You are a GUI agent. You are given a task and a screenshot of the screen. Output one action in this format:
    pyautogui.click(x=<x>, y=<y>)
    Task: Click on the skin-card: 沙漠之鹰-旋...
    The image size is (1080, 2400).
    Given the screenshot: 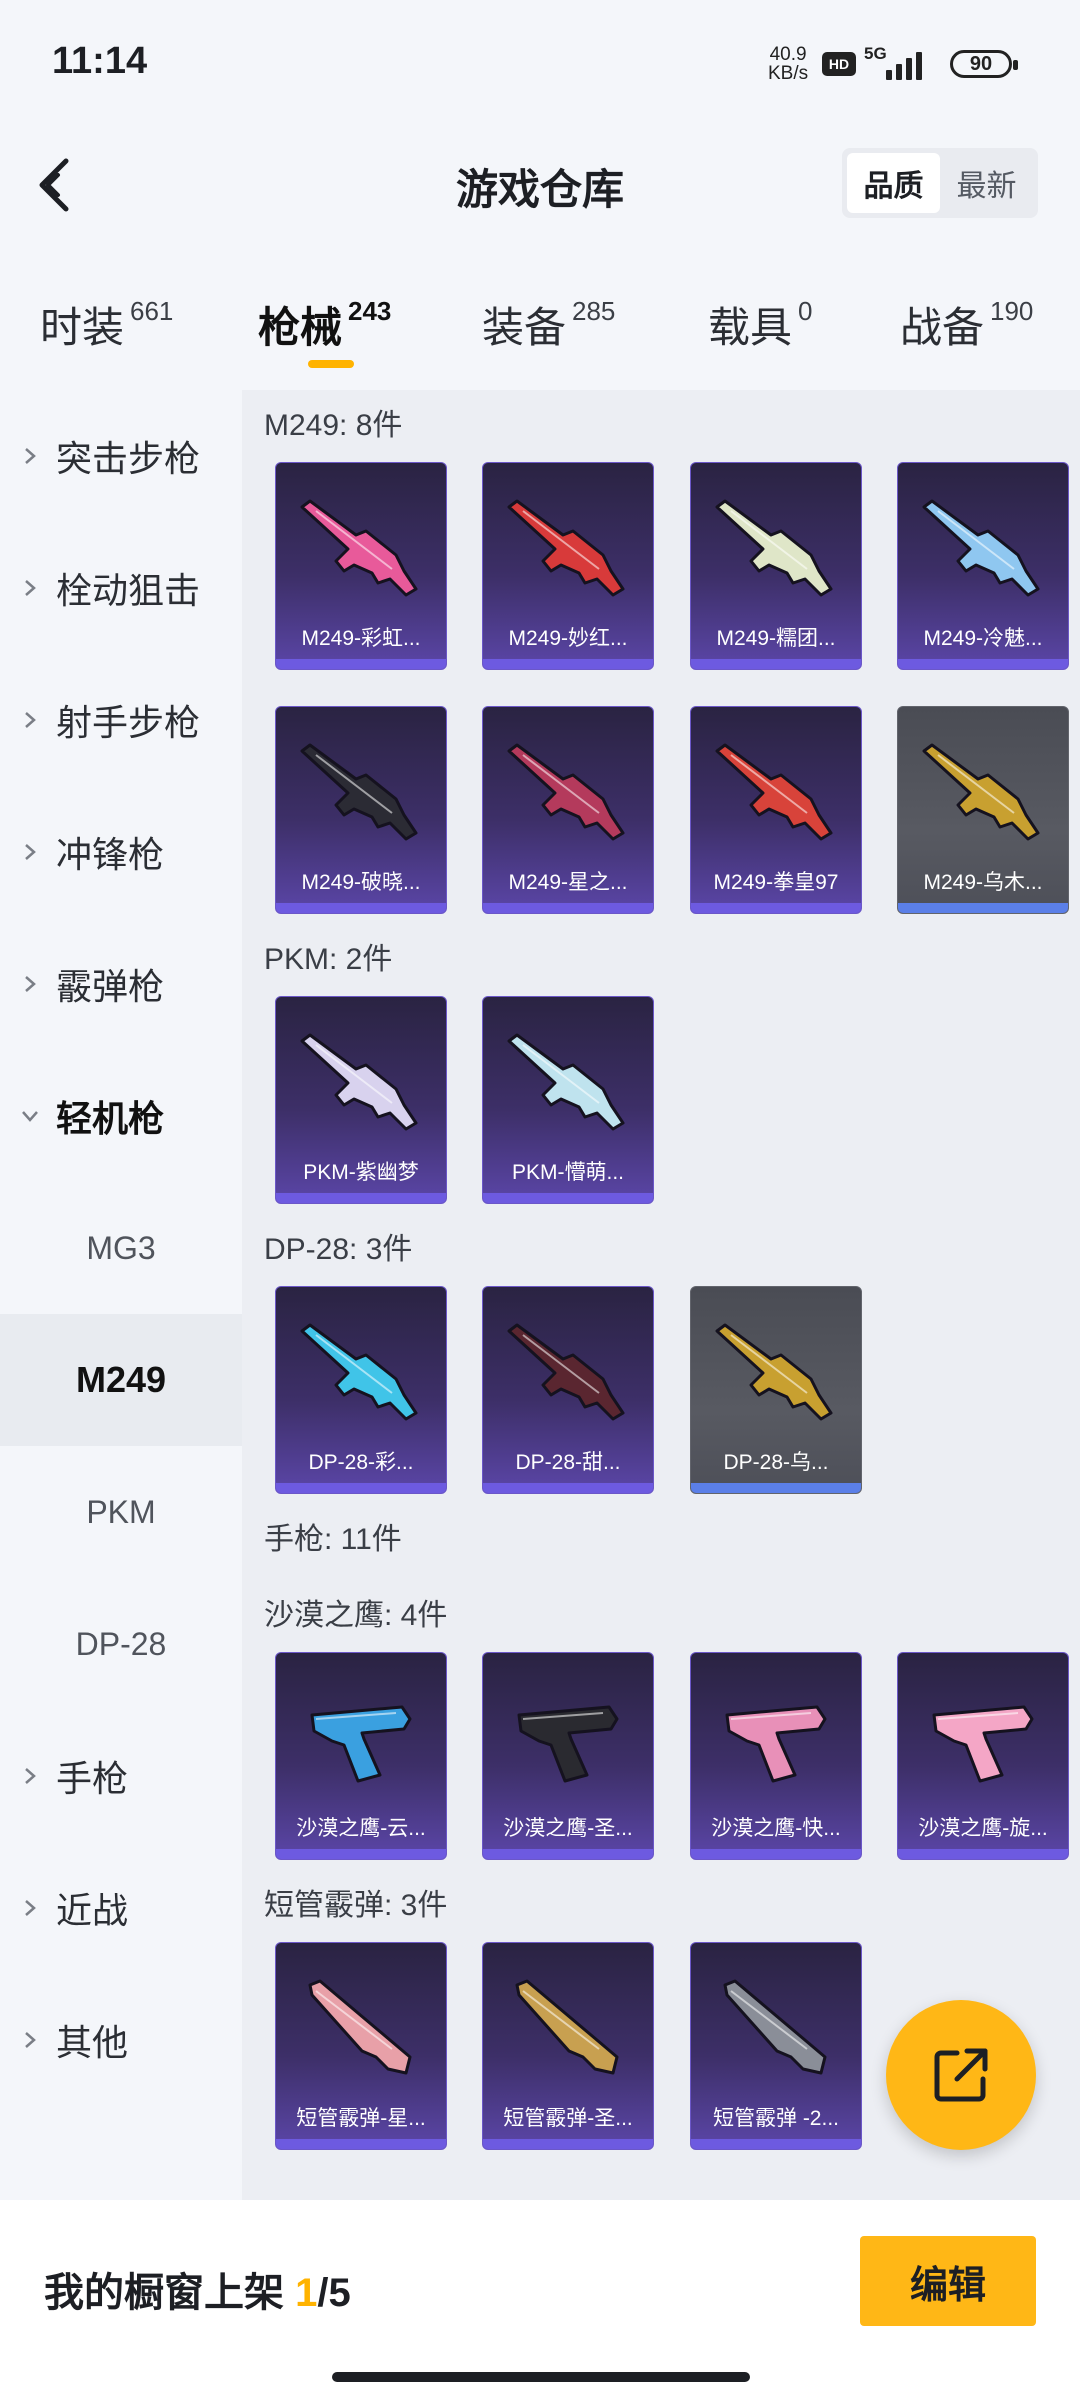 What is the action you would take?
    pyautogui.click(x=983, y=1756)
    